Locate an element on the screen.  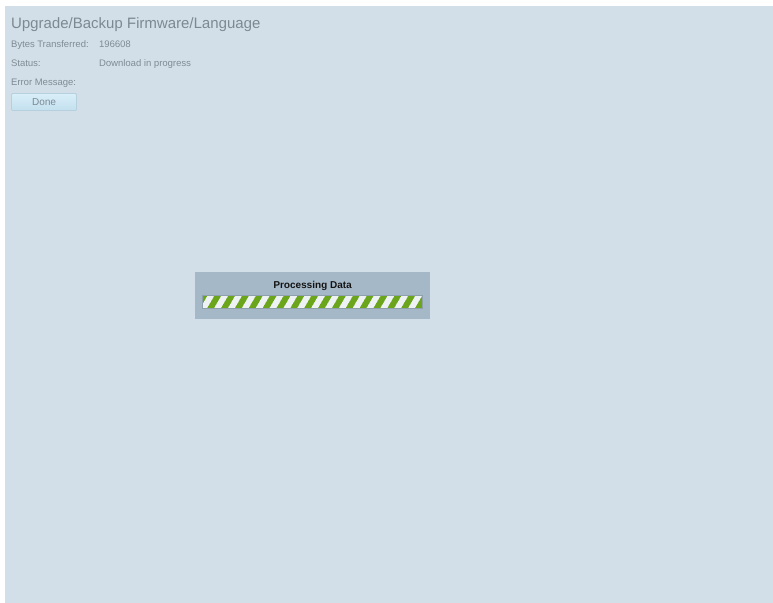
field-value: Download in progress is located at coordinates (145, 63).